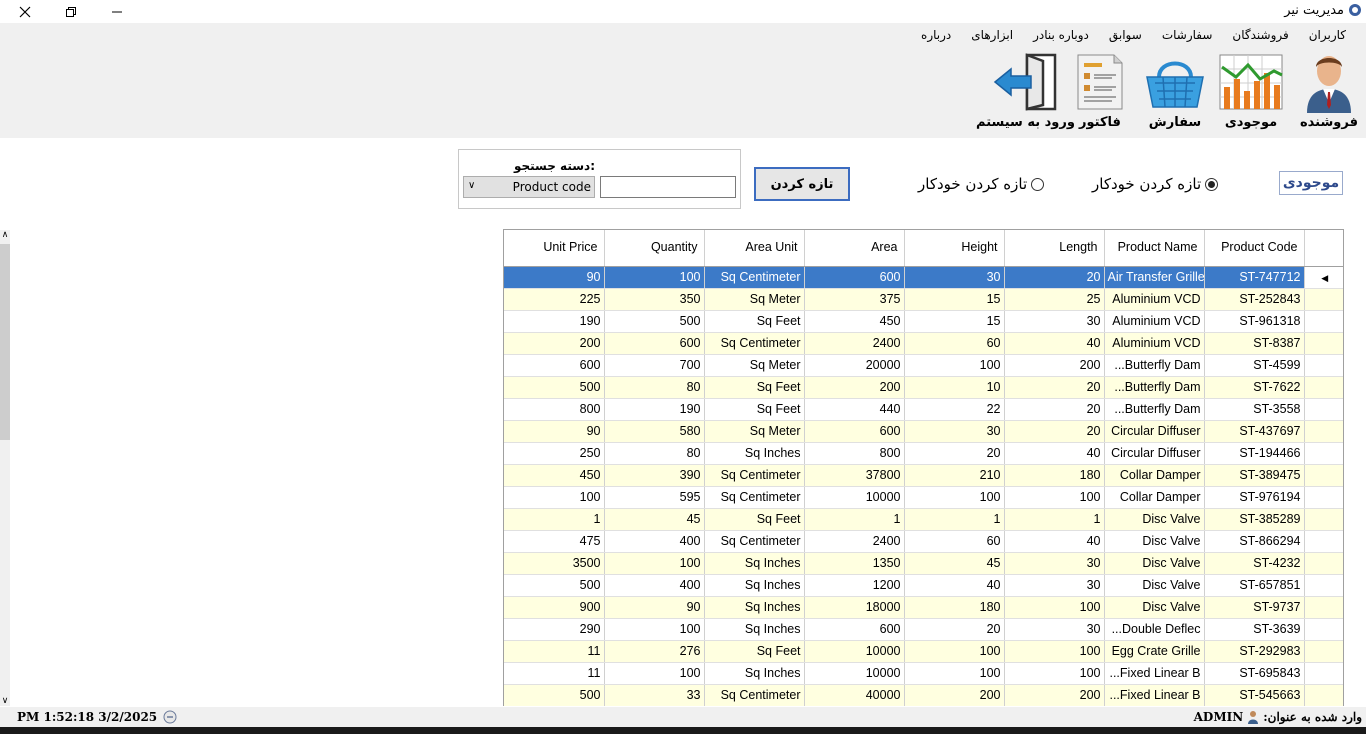 This screenshot has width=1366, height=734. Describe the element at coordinates (1254, 541) in the screenshot. I see `cell-product-code: ST-866294` at that location.